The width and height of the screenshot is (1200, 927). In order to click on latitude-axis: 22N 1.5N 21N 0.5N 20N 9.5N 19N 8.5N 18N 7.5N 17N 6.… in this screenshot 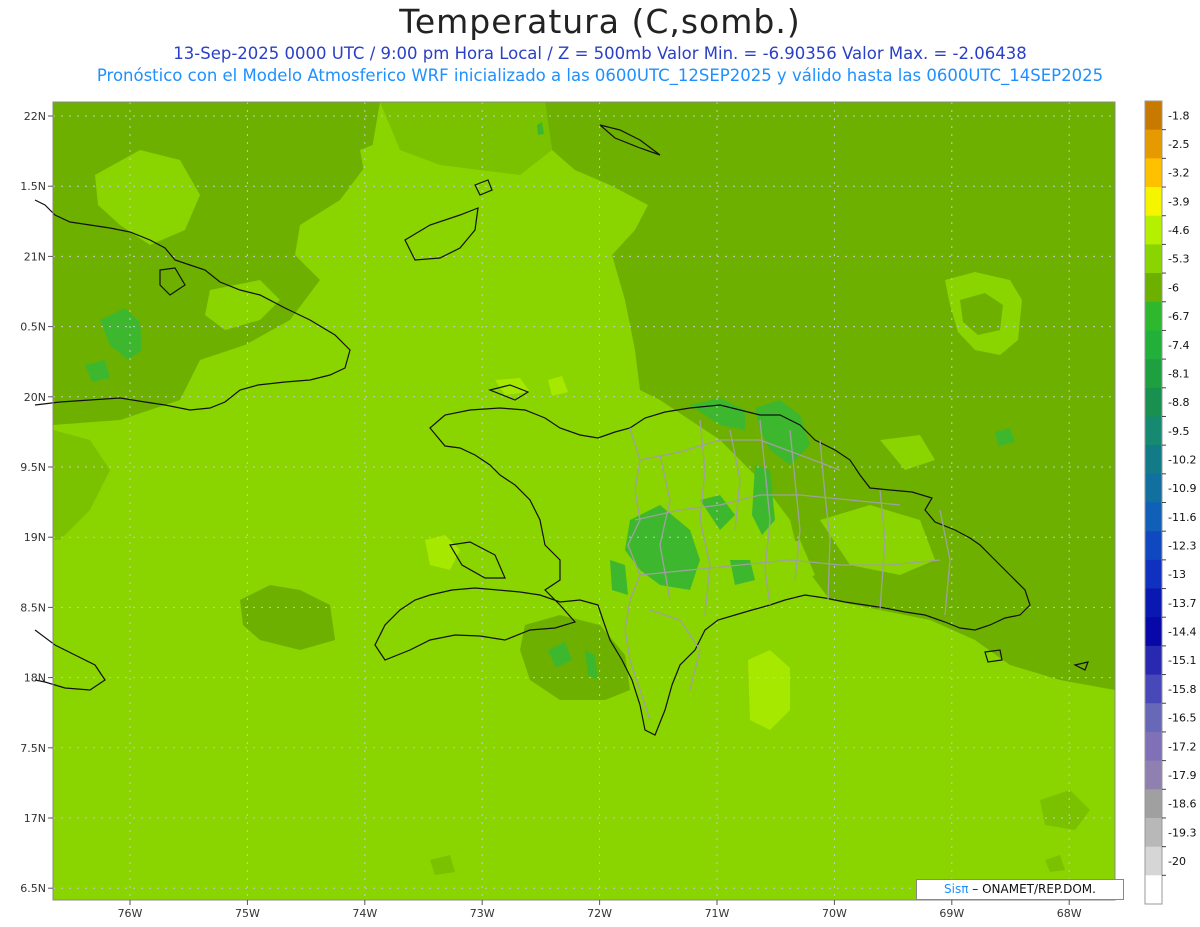, I will do `click(36, 502)`.